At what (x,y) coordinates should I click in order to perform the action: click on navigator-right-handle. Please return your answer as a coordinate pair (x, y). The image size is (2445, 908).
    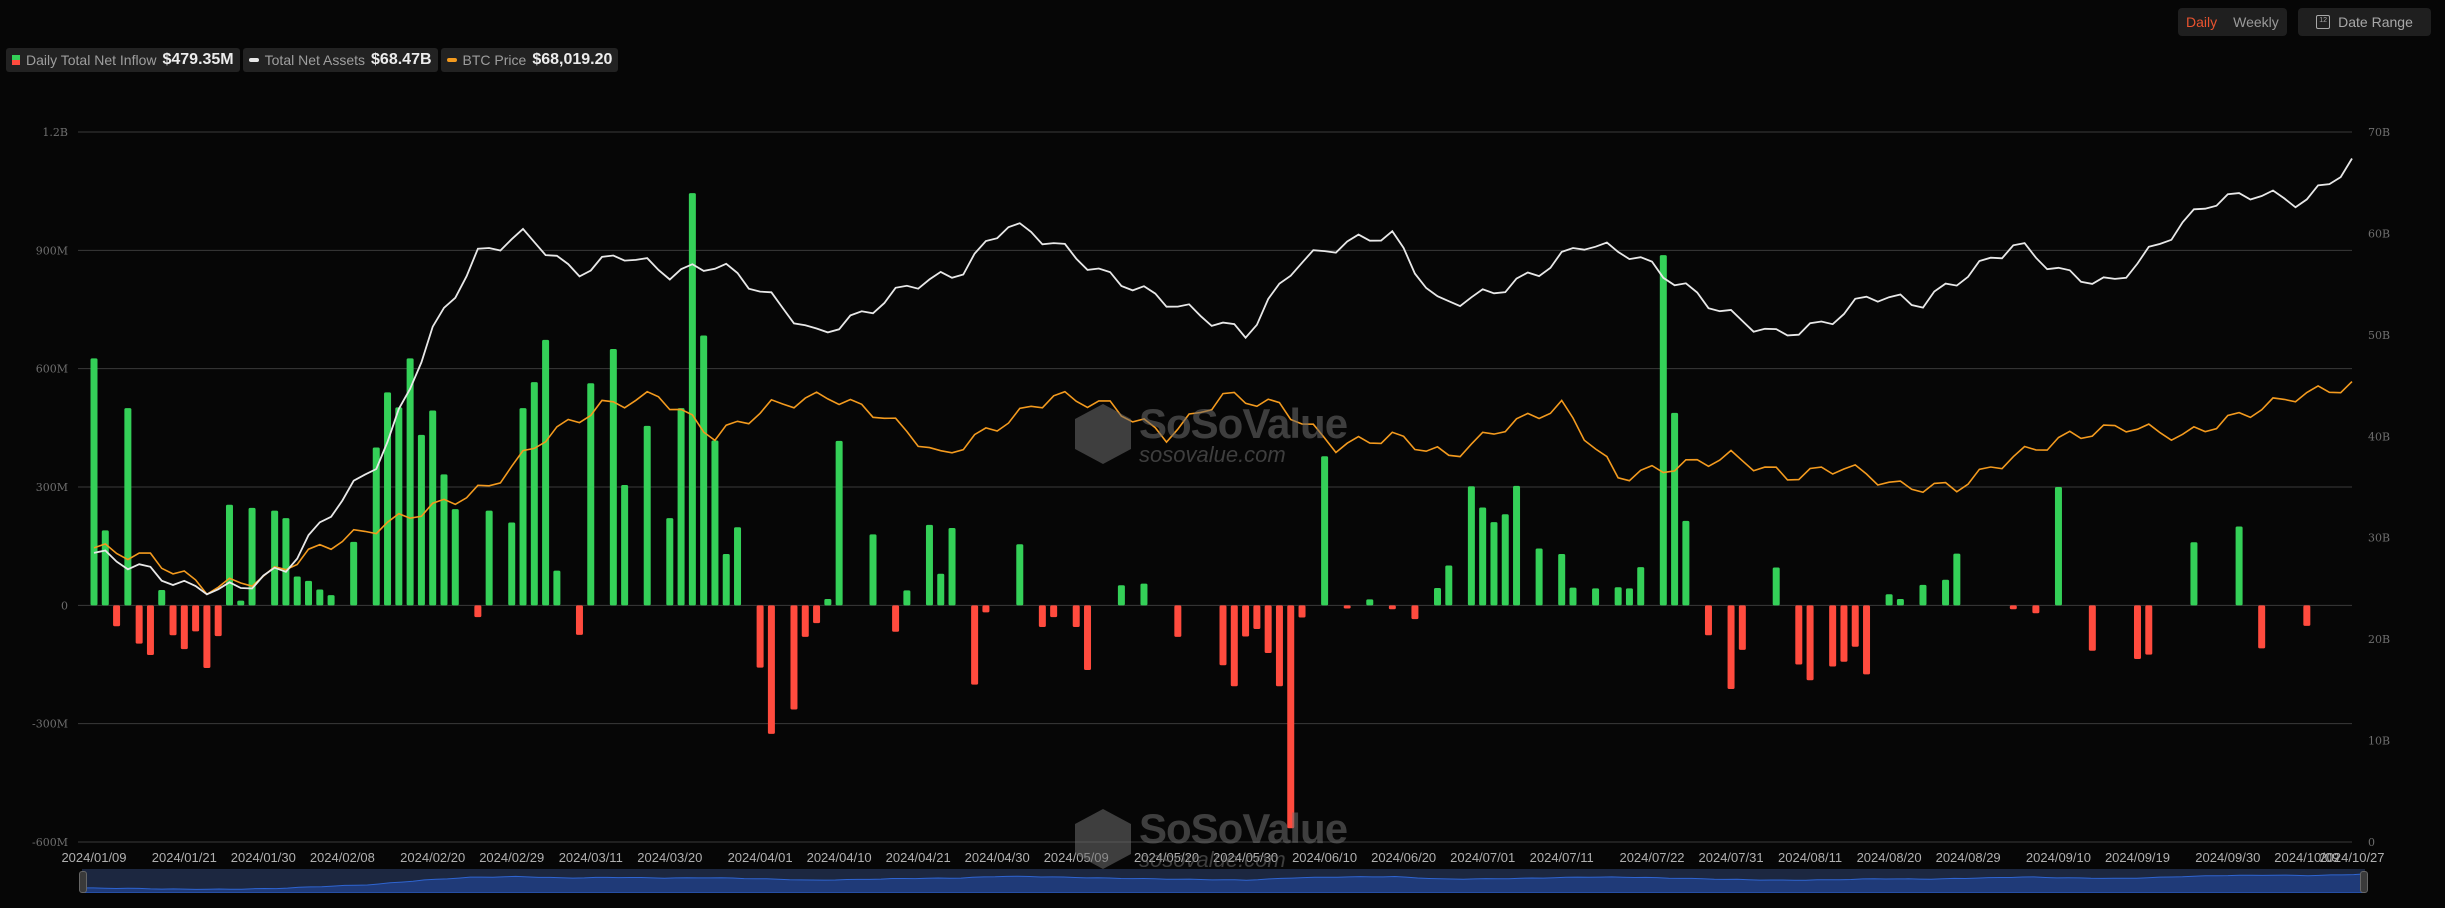
    Looking at the image, I should click on (2364, 882).